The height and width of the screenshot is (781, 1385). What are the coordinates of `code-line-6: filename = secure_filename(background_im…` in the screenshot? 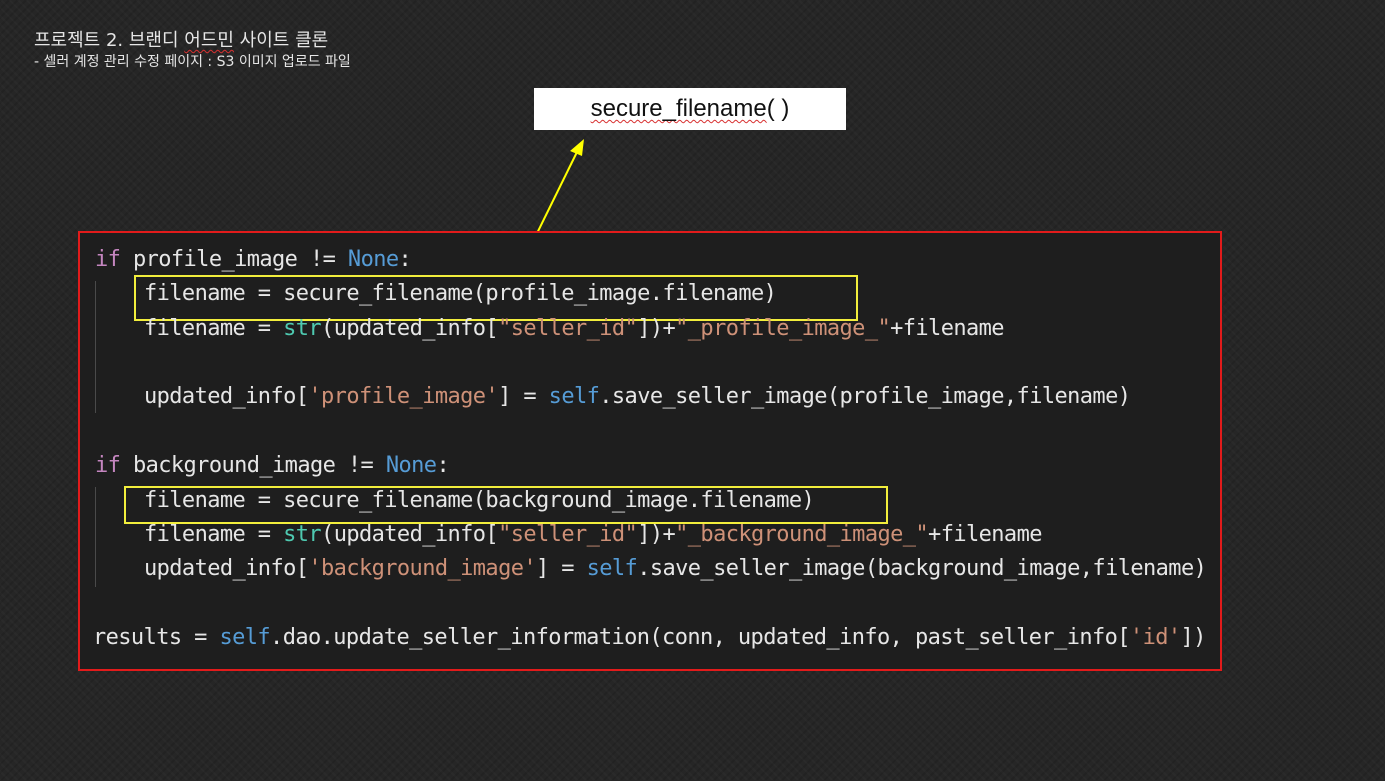 It's located at (479, 500).